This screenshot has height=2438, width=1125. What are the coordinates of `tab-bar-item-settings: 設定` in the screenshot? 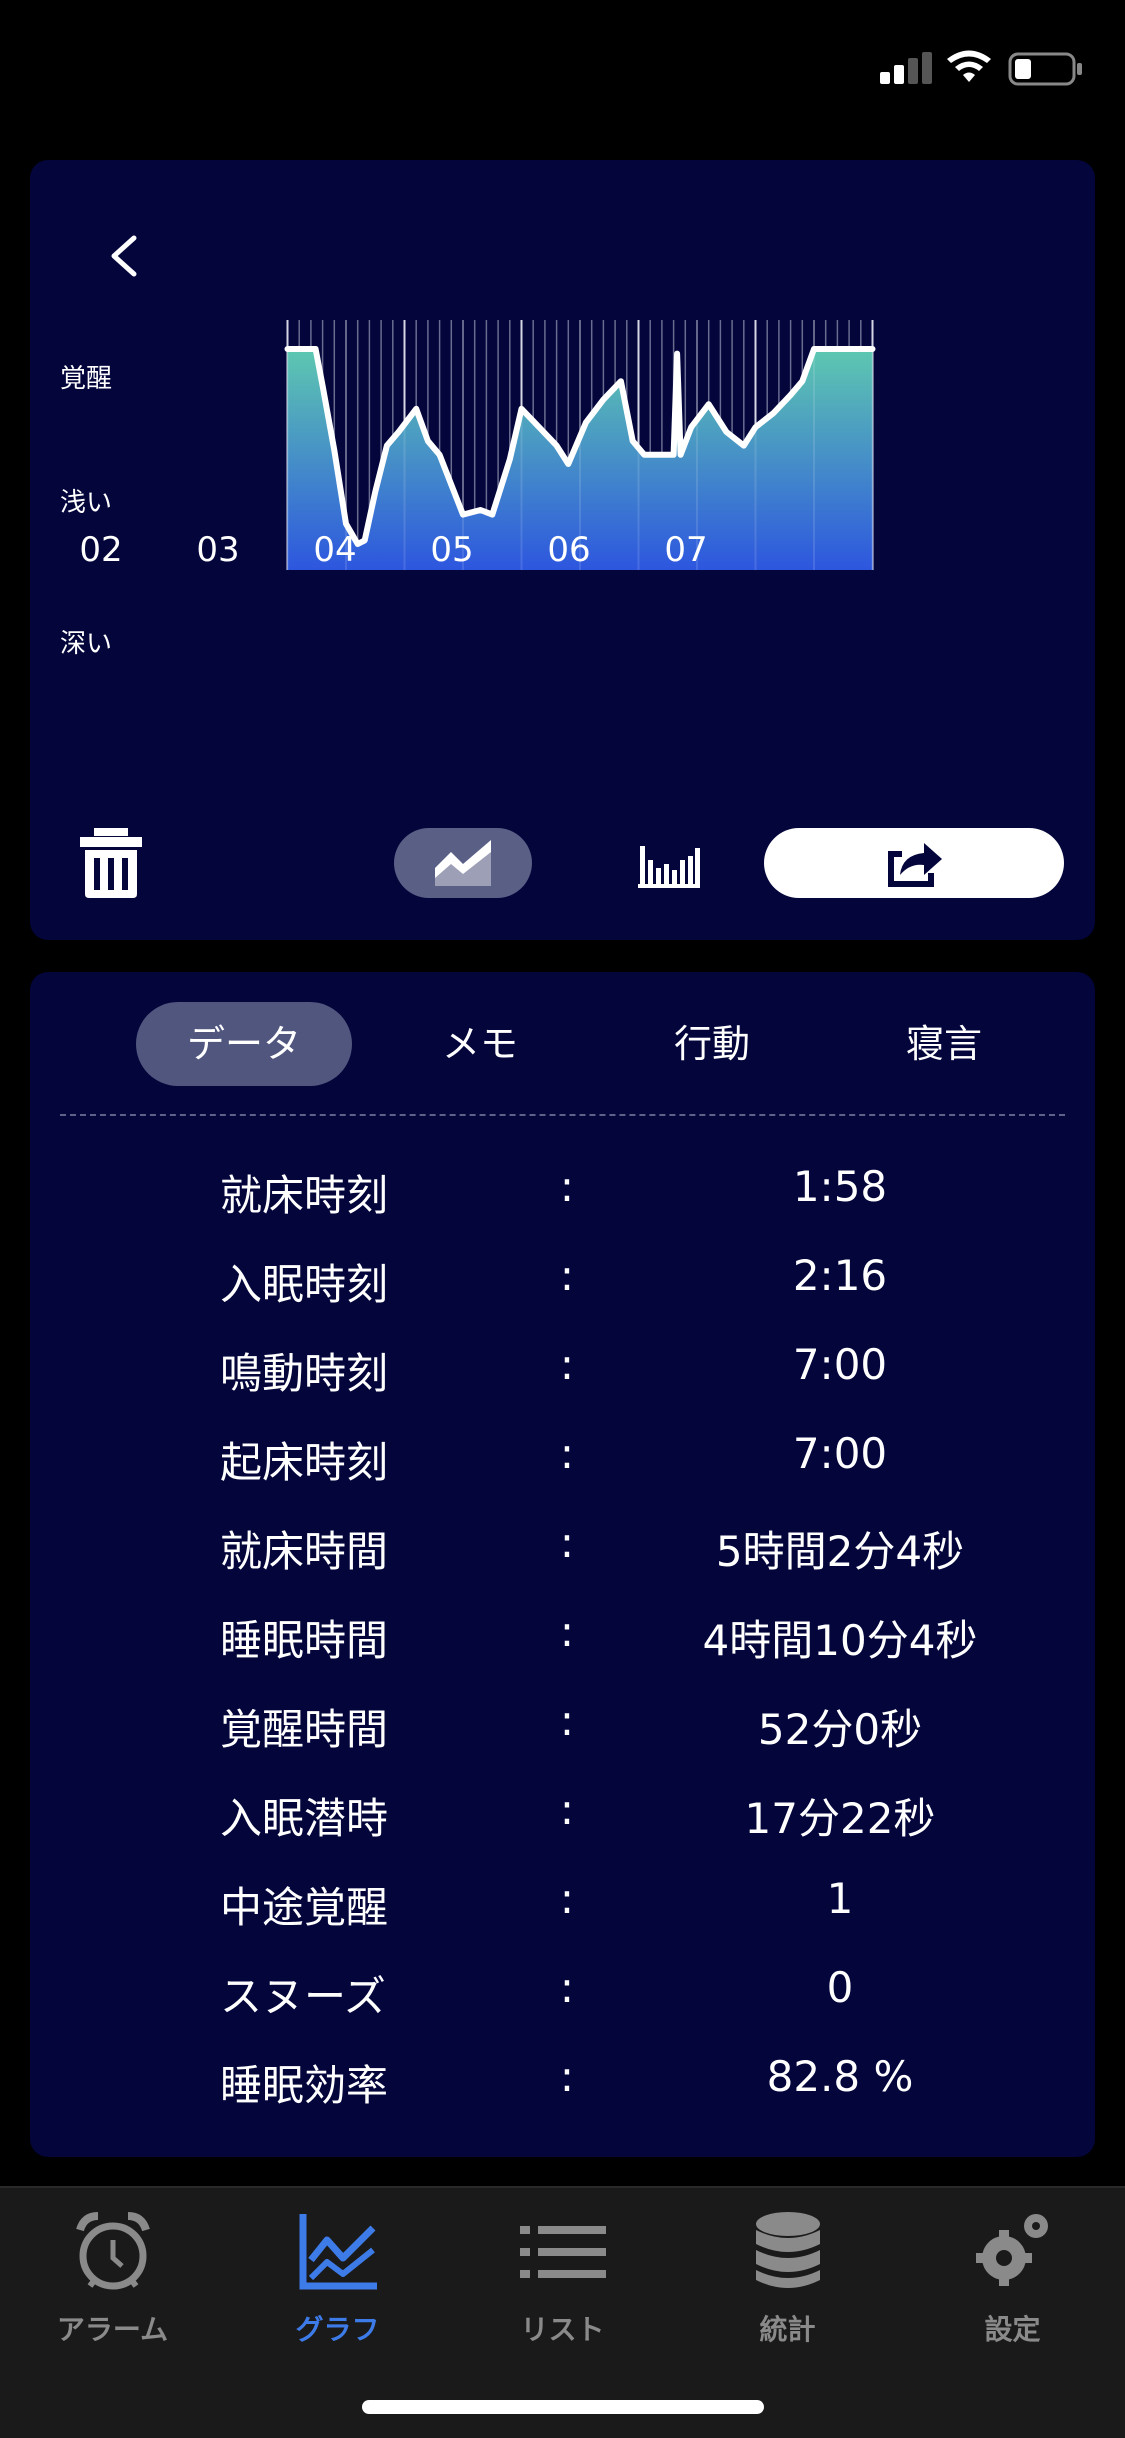 It's located at (1012, 2283).